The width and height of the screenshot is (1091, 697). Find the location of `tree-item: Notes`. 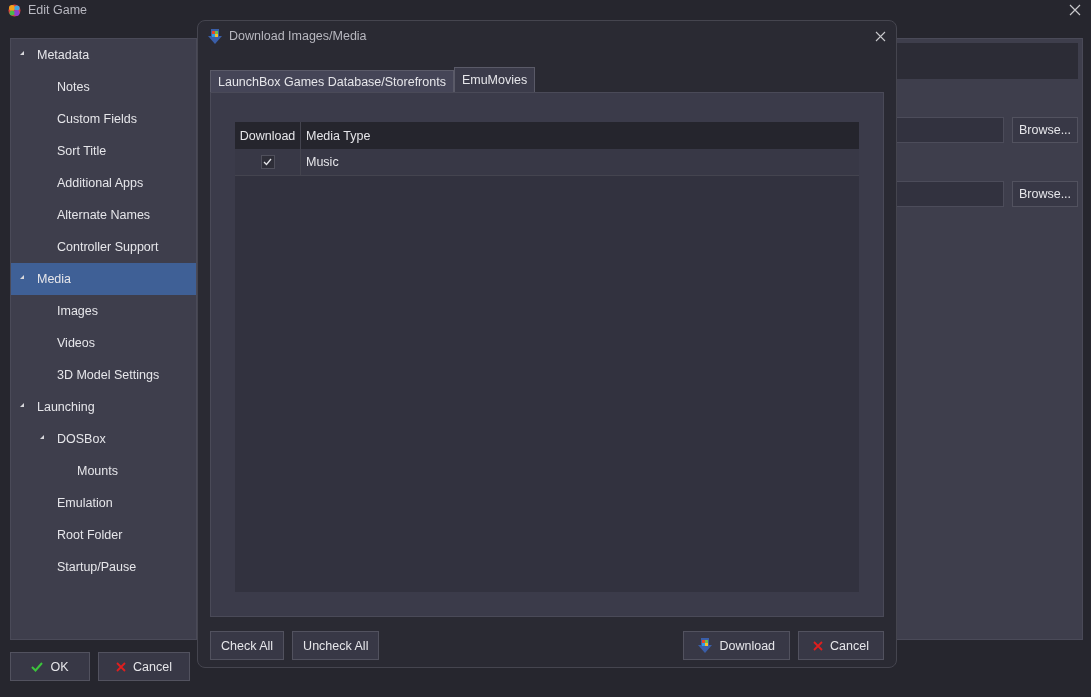

tree-item: Notes is located at coordinates (103, 87).